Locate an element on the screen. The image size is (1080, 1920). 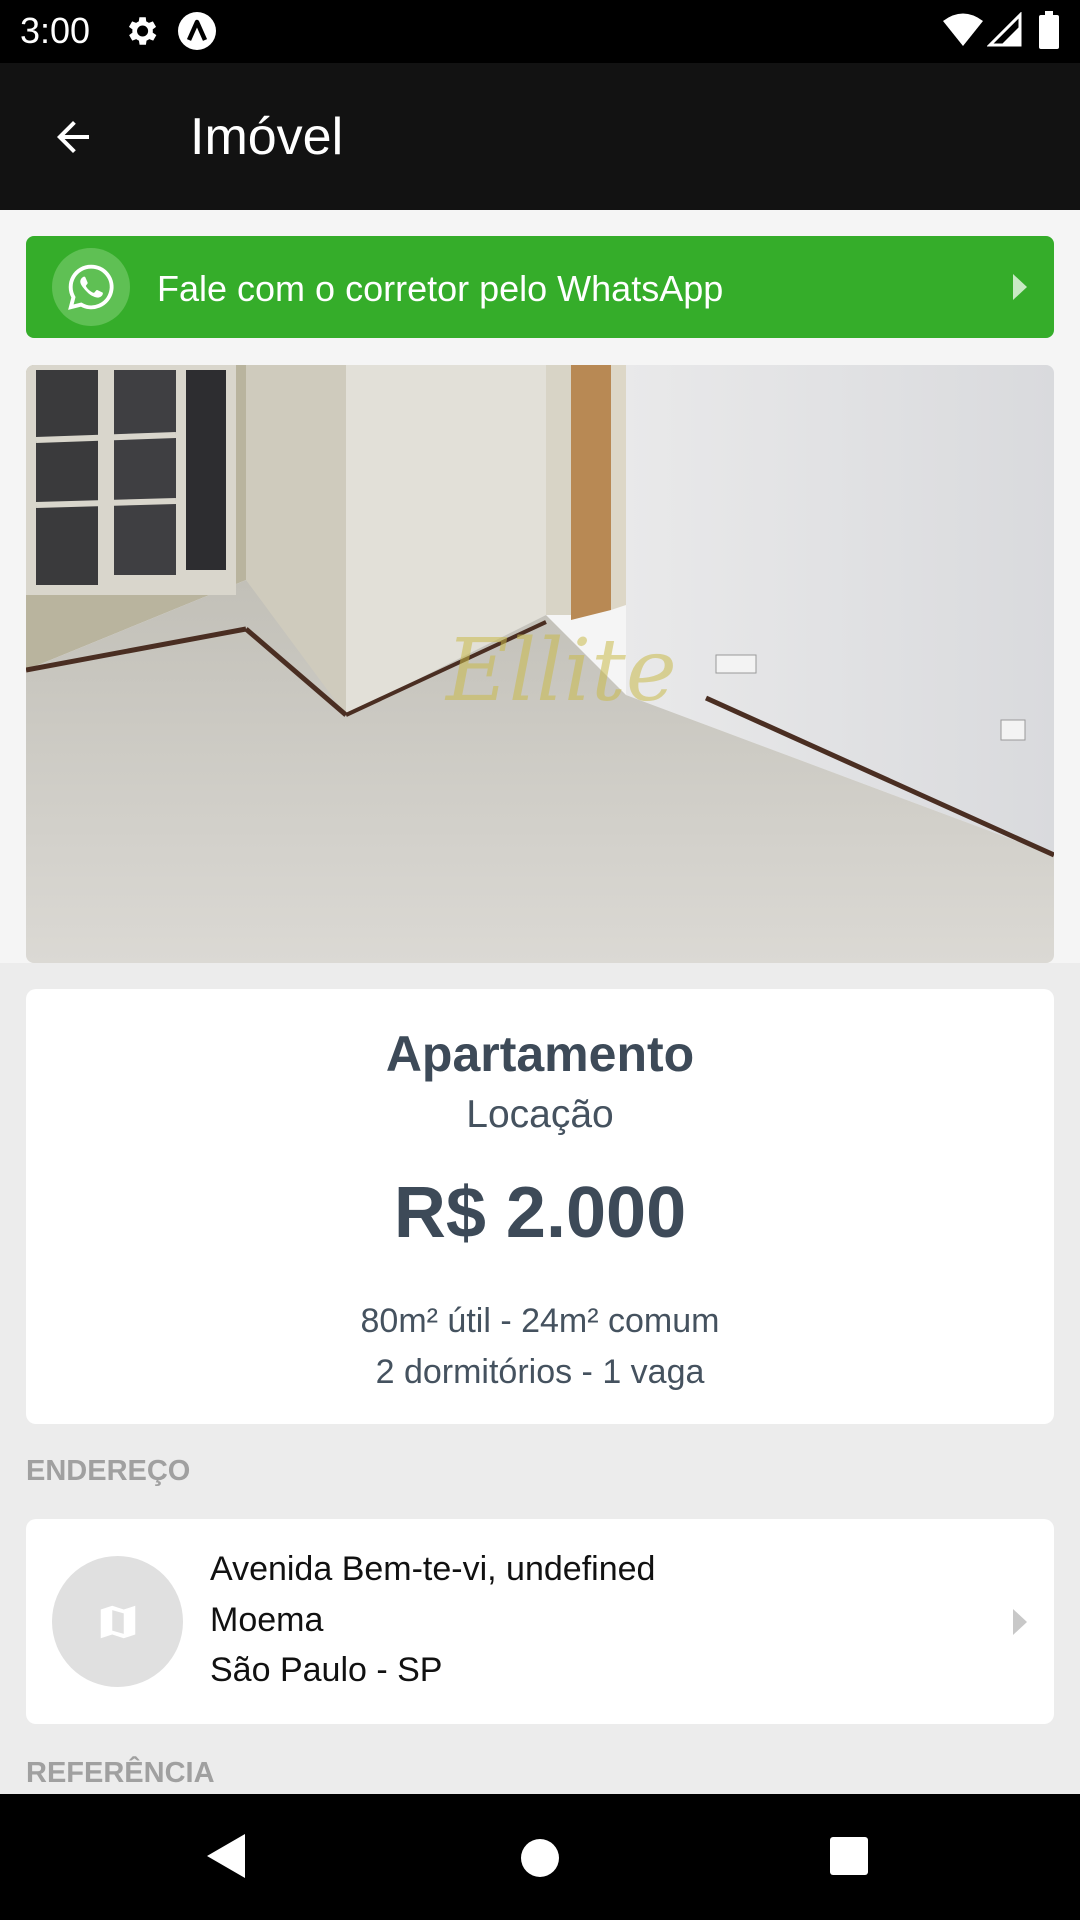
address-section-label: ENDEREÇO is located at coordinates (108, 1471).